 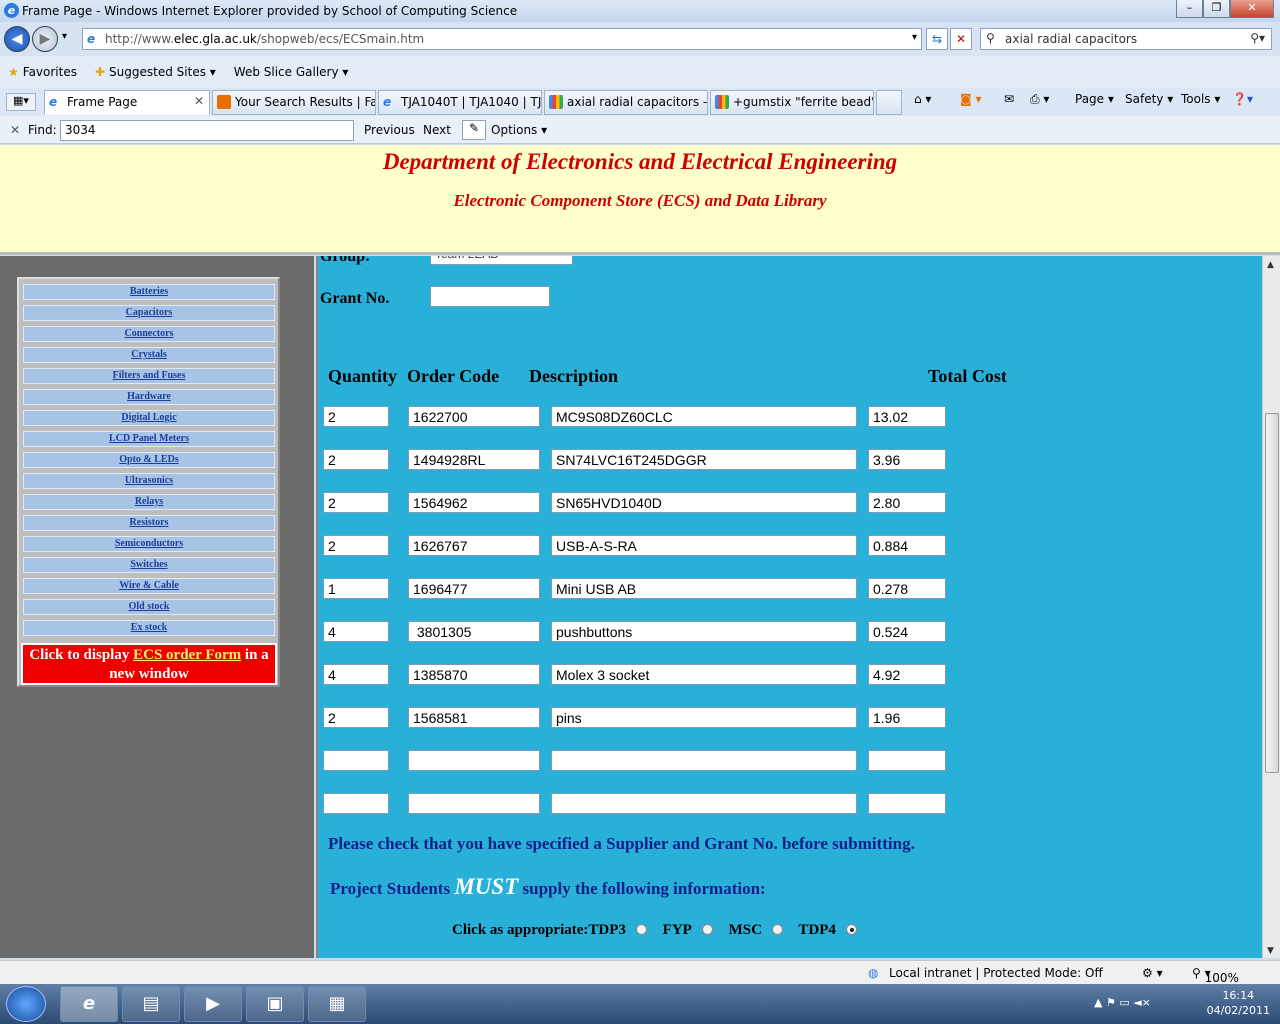 I want to click on sidebar-item-capacitors: Capacitors, so click(x=149, y=313).